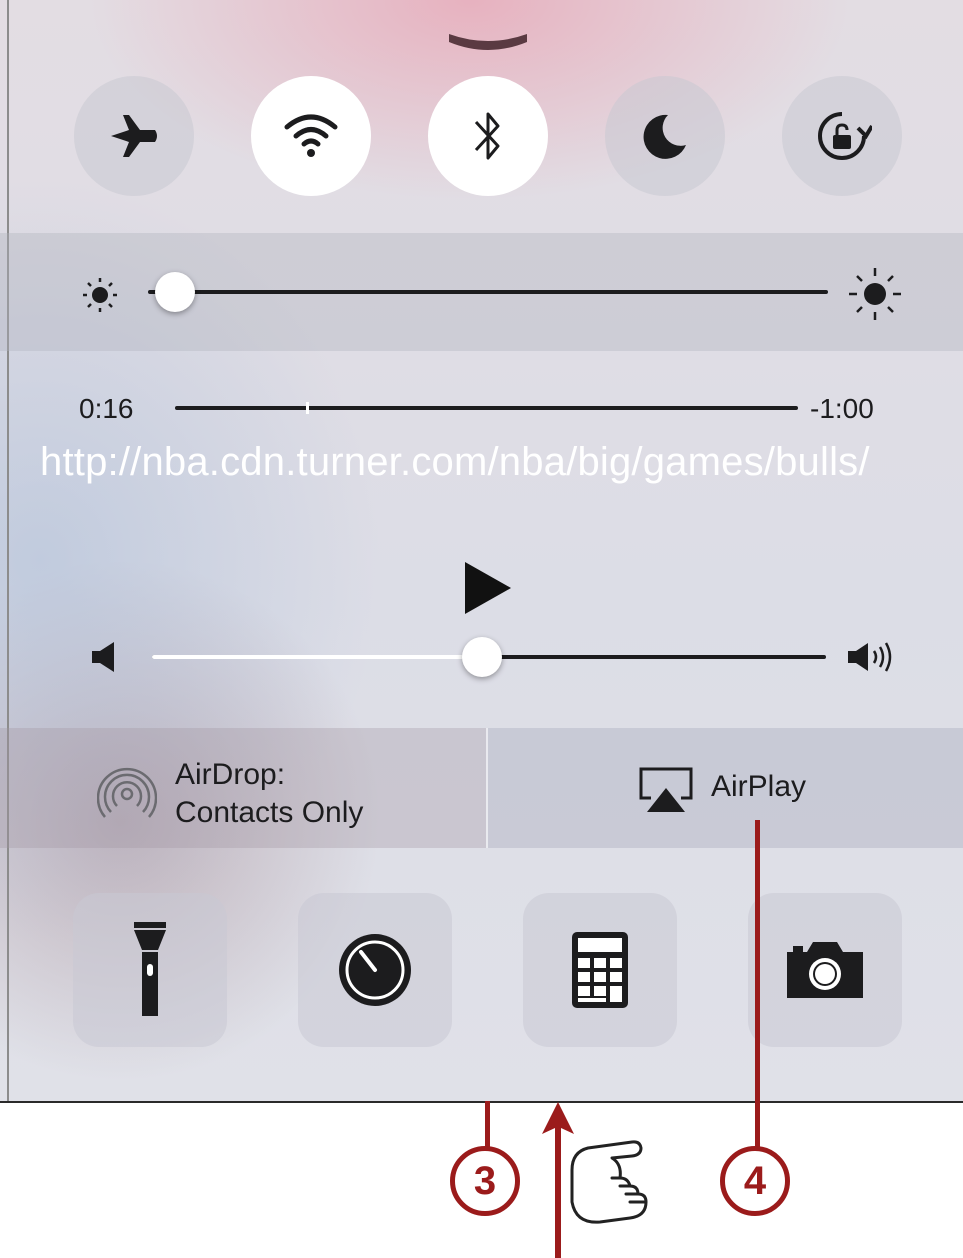 The width and height of the screenshot is (963, 1258). I want to click on wifi-toggle, so click(311, 136).